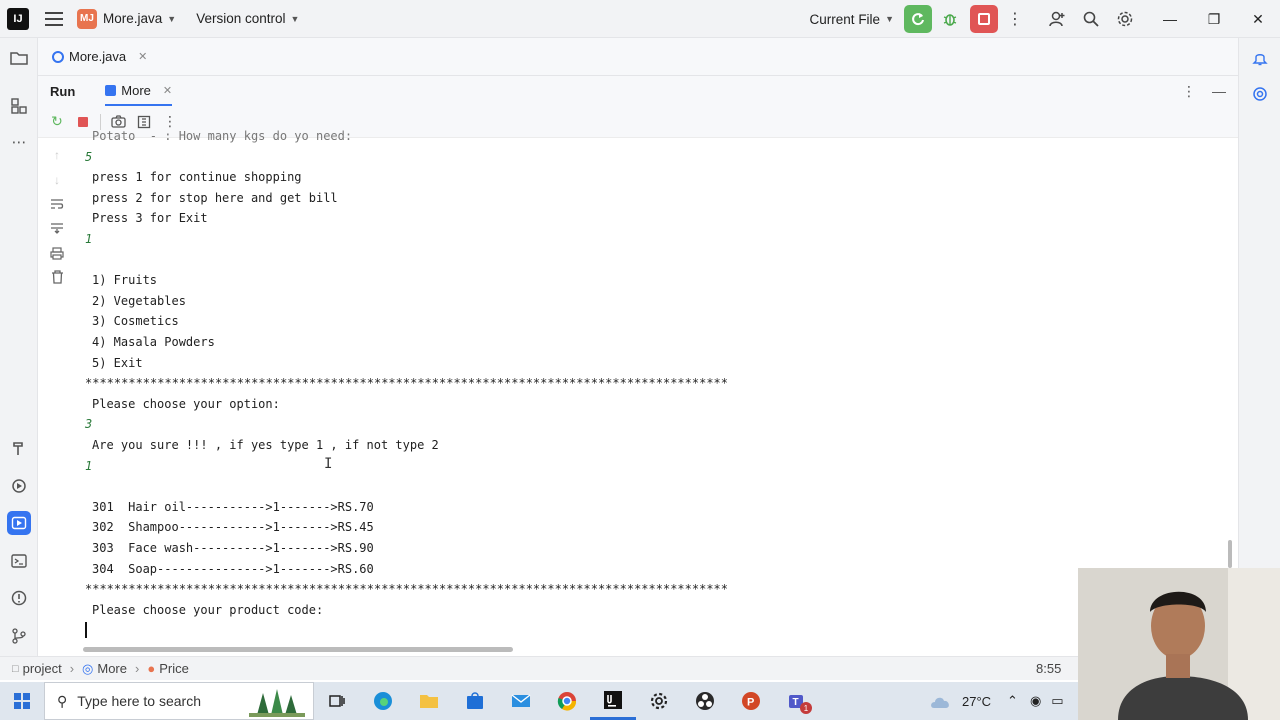 The width and height of the screenshot is (1280, 720). What do you see at coordinates (613, 701) in the screenshot?
I see `intellij-taskbar-icon` at bounding box center [613, 701].